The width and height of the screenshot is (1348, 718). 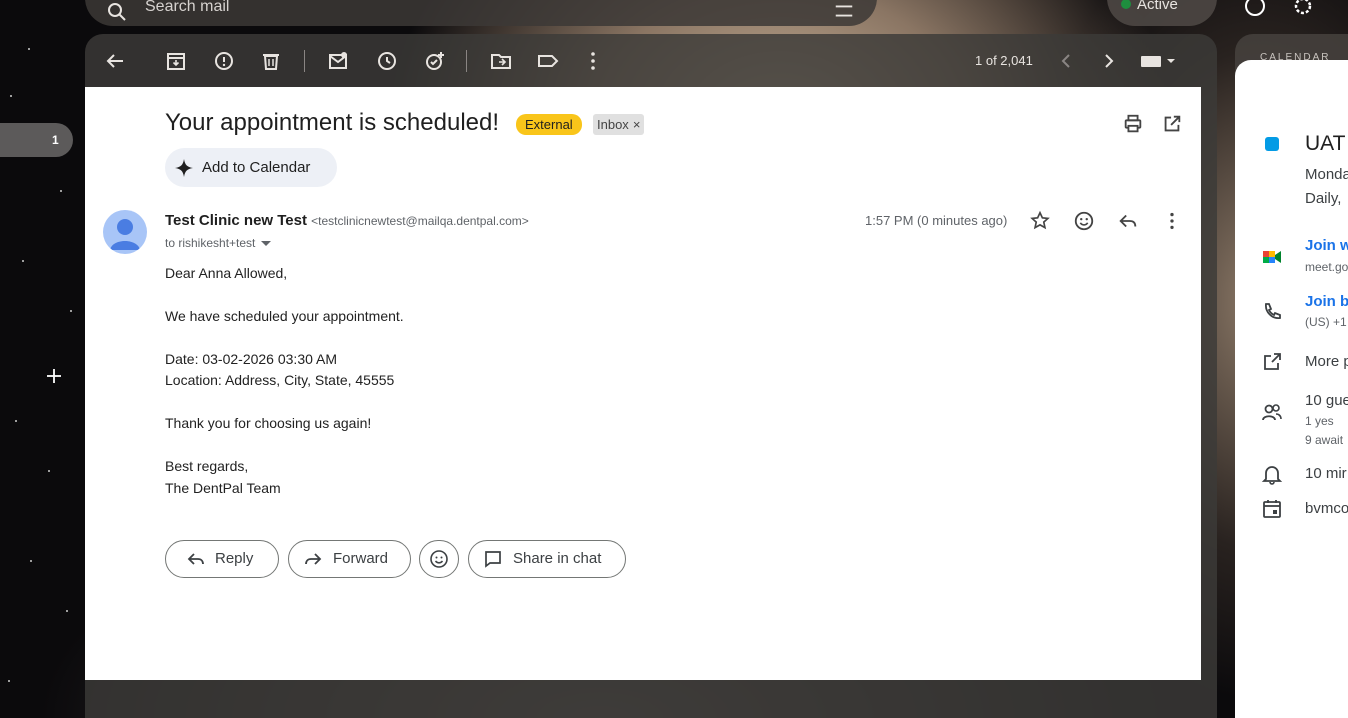 I want to click on show-details-icon, so click(x=266, y=244).